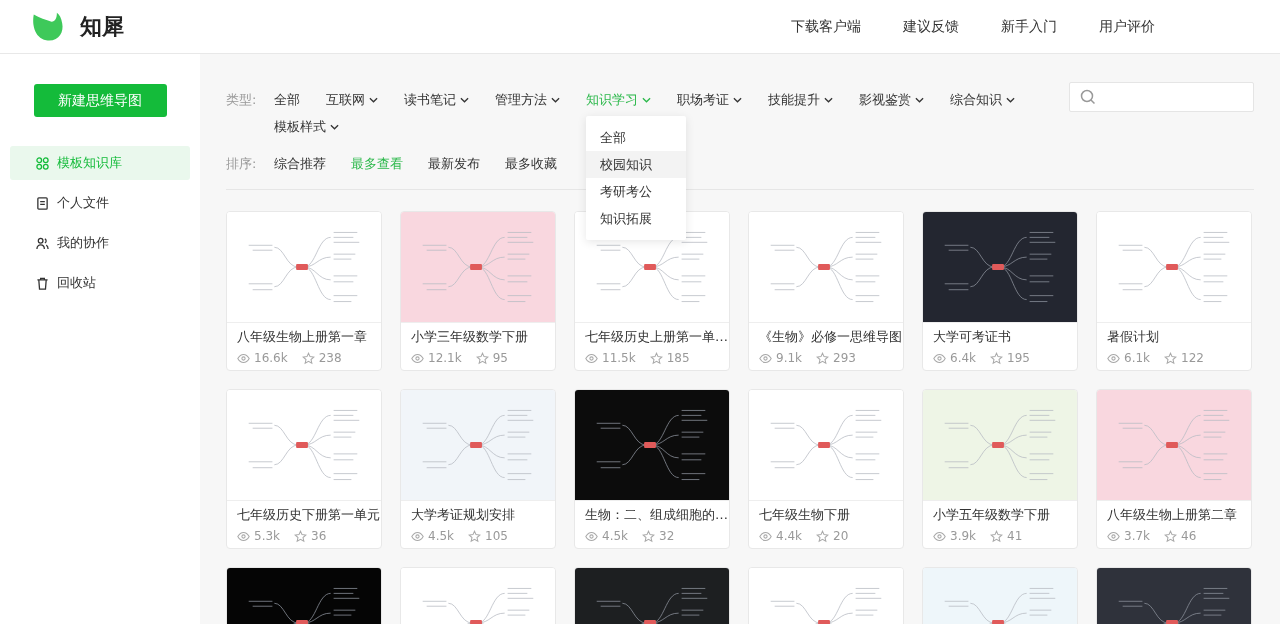  I want to click on favorite-count: 32, so click(667, 536).